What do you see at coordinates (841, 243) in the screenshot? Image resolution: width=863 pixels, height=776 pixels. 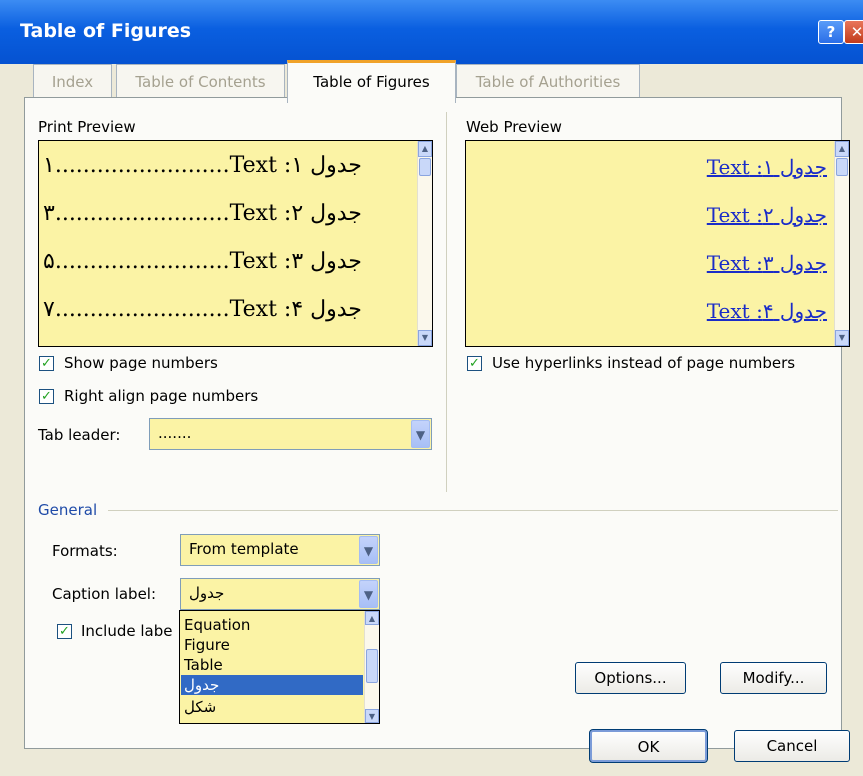 I see `web-preview-scrollbar: ▲ ▼` at bounding box center [841, 243].